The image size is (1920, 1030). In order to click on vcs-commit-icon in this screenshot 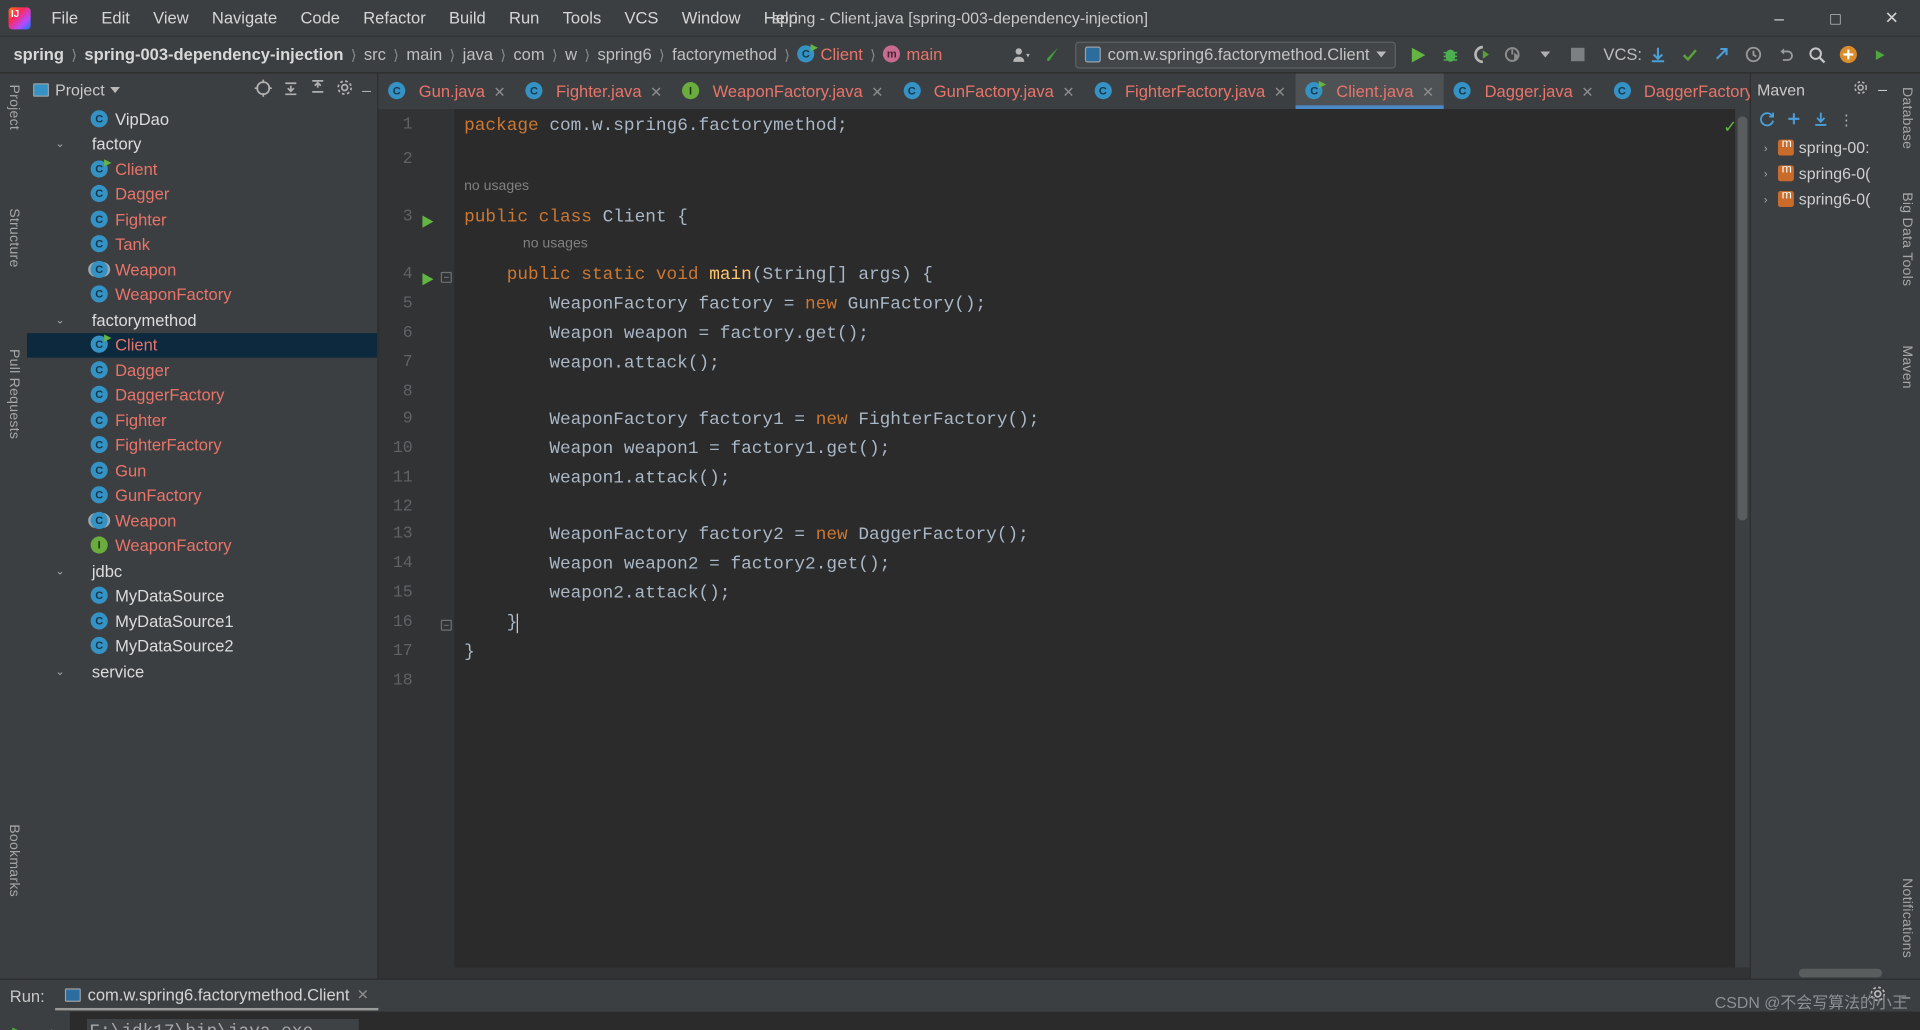, I will do `click(1690, 54)`.